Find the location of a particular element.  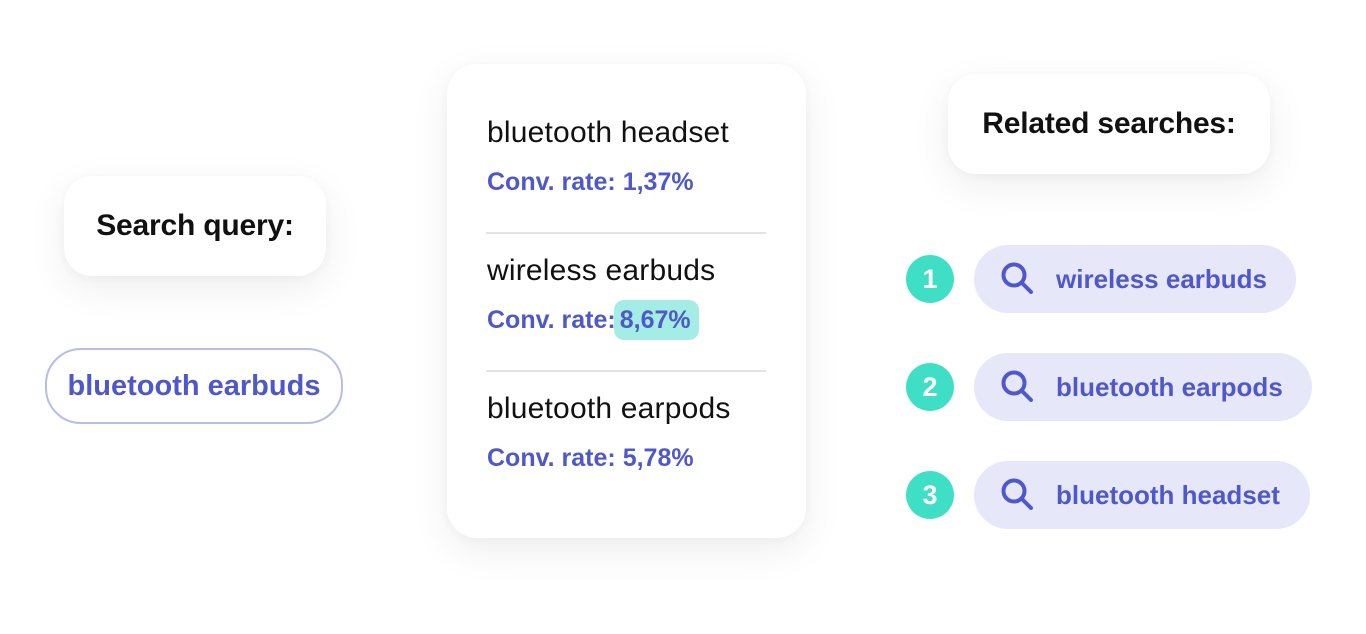

result-name: bluetooth earpods is located at coordinates (609, 408).